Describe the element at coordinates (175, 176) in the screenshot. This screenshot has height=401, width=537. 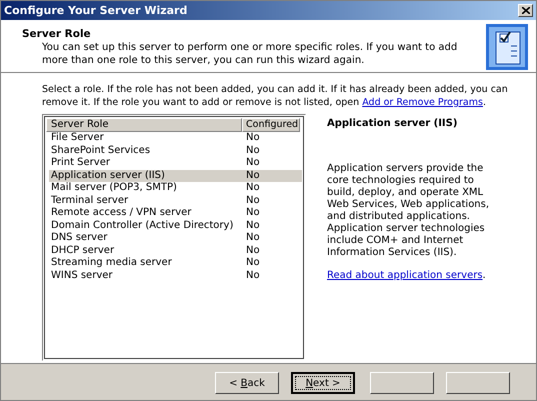
I see `role-row: Application server (IIS) No` at that location.